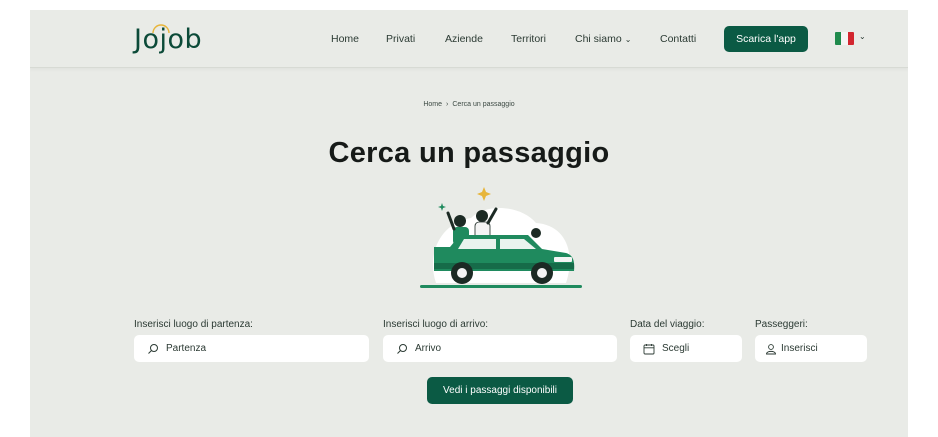  Describe the element at coordinates (174, 39) in the screenshot. I see `jojob-logo: Jojob` at that location.